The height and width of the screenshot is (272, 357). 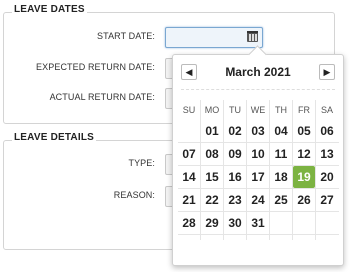 I want to click on weekday-tu: TU, so click(x=235, y=110).